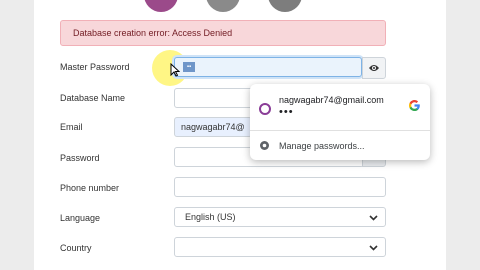  I want to click on saved-account-email: nagwagabr74@gmail.com, so click(331, 100).